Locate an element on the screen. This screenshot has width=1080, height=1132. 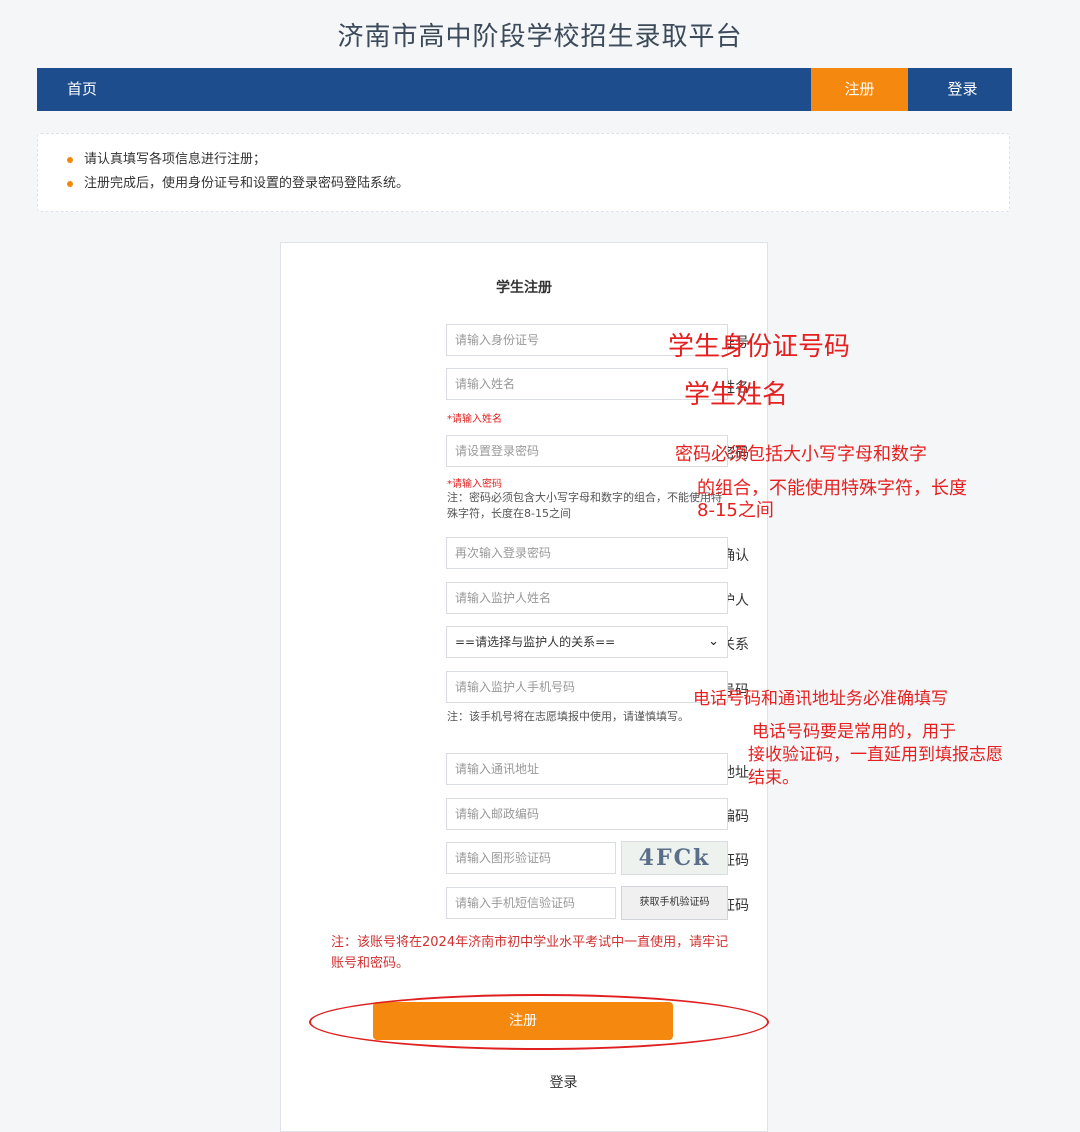
get-sms-code-button: 获取手机验证码 is located at coordinates (674, 903).